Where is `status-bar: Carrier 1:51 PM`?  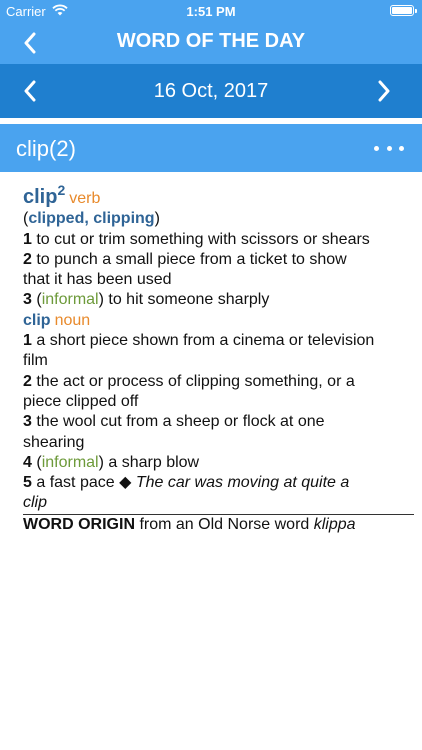
status-bar: Carrier 1:51 PM is located at coordinates (211, 11).